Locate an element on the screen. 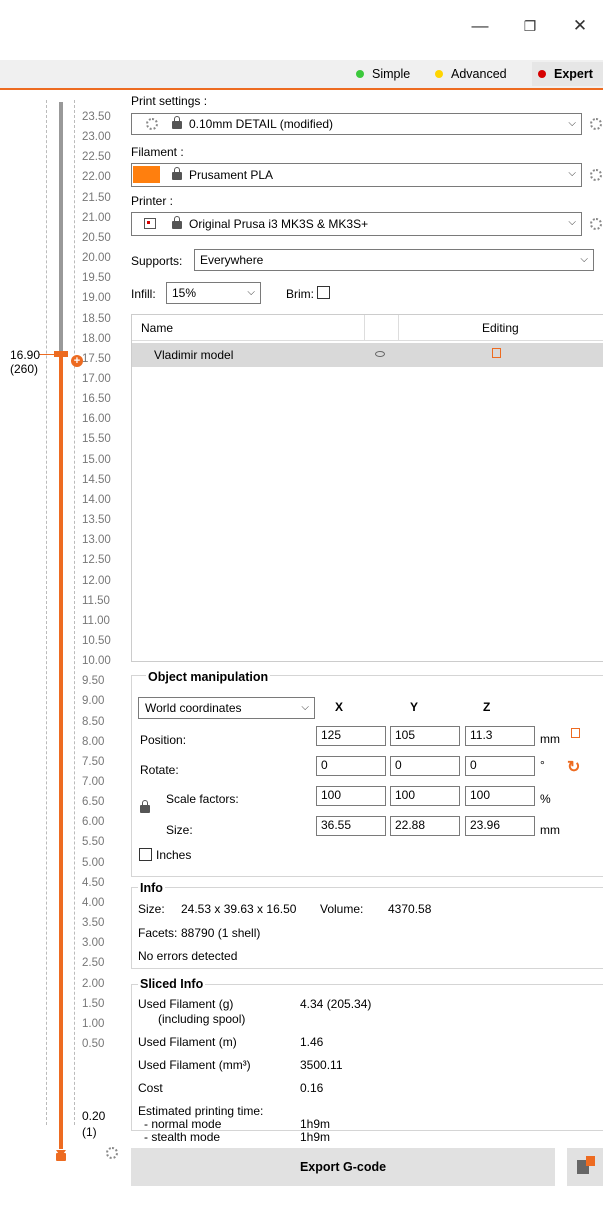 The height and width of the screenshot is (1207, 603). mode-bar: Simple Advanced Expert is located at coordinates (301, 75).